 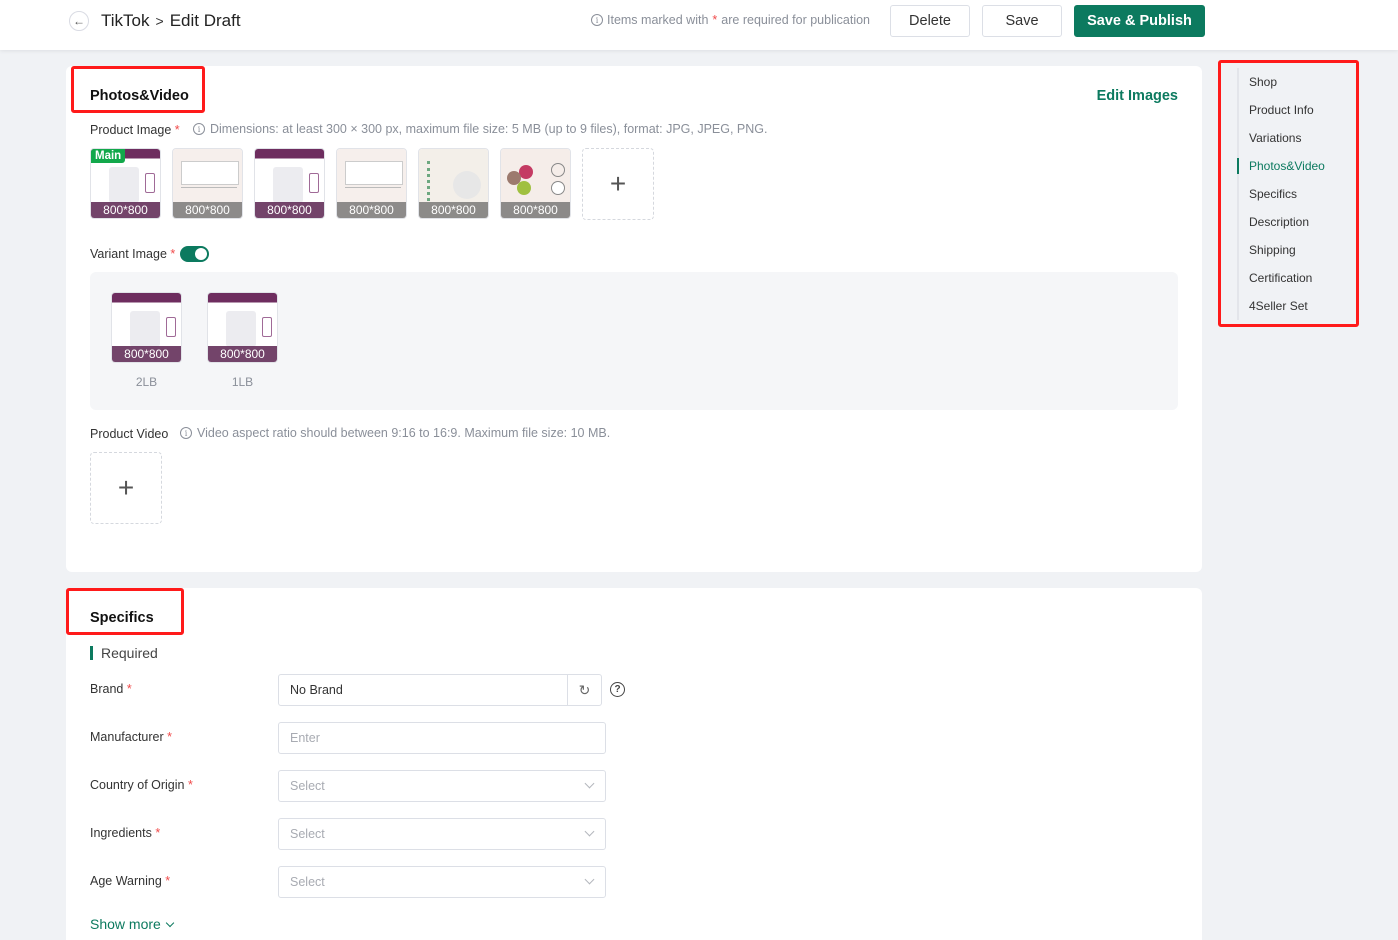 I want to click on variant-item: 800*800 2LB, so click(x=146, y=340).